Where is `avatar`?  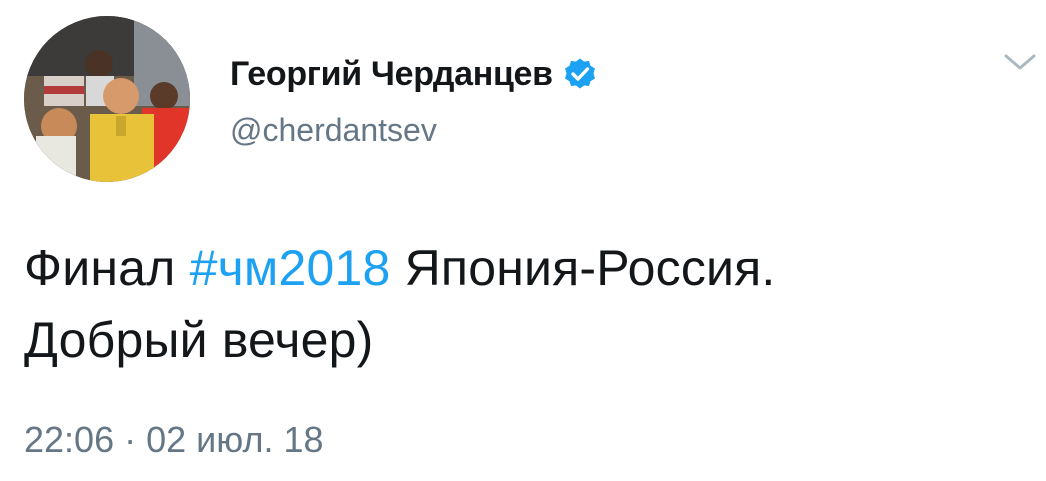
avatar is located at coordinates (107, 99).